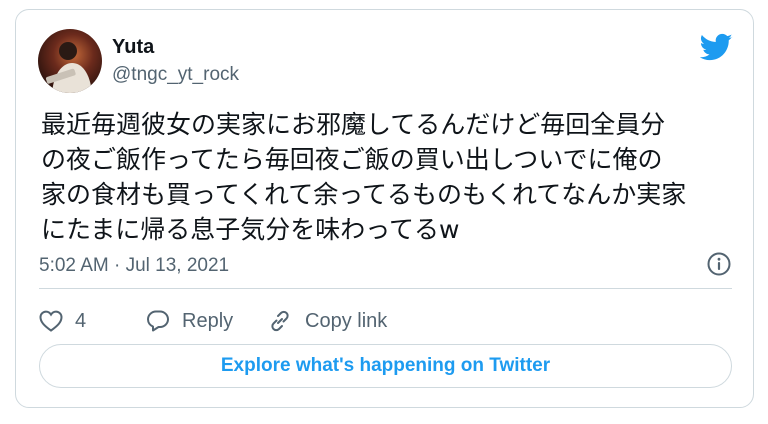 This screenshot has width=768, height=424. Describe the element at coordinates (364, 194) in the screenshot. I see `tweet-text-line: 家の食材も買ってくれて余ってるものもくれてなんか実家` at that location.